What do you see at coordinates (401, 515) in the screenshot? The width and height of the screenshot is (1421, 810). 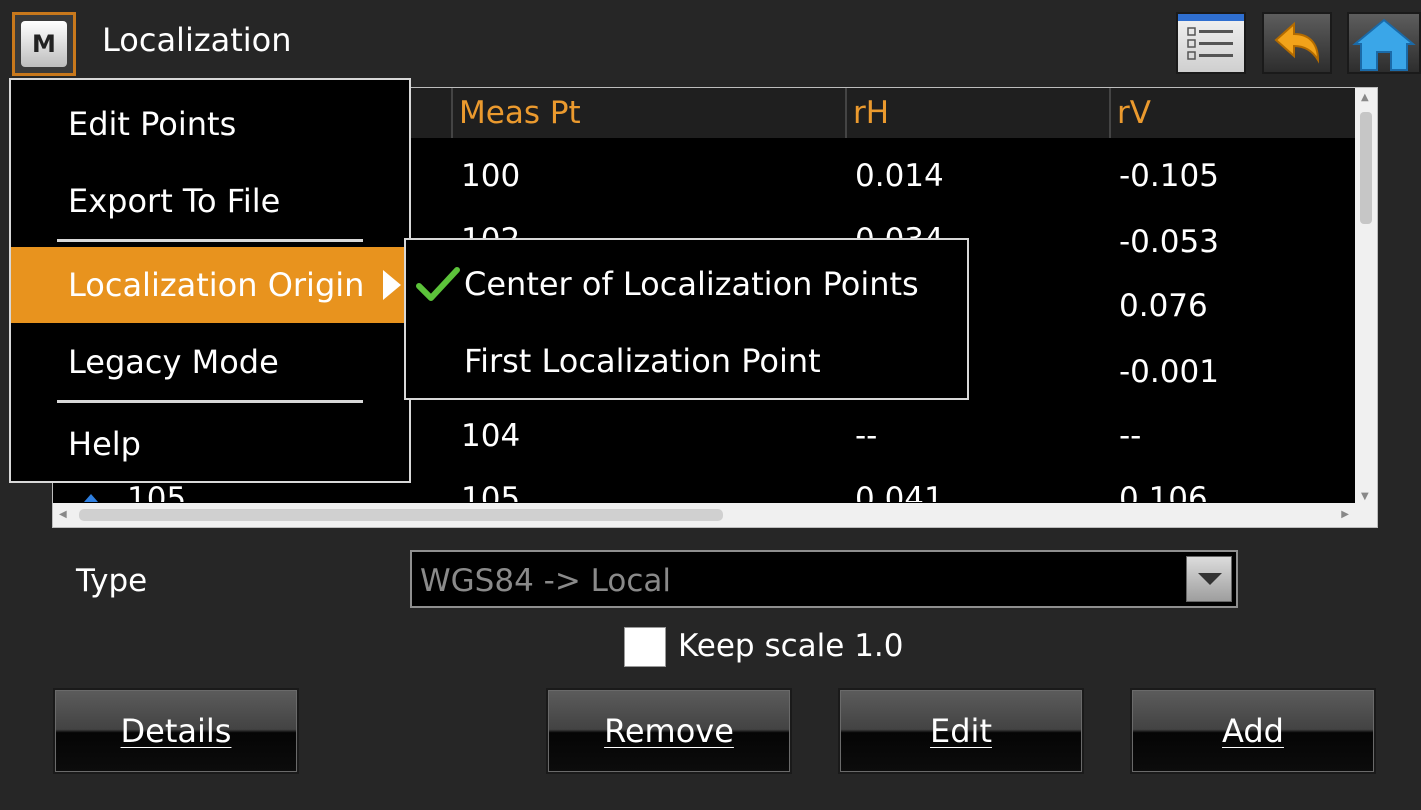 I see `horizontal-scroll-thumb` at bounding box center [401, 515].